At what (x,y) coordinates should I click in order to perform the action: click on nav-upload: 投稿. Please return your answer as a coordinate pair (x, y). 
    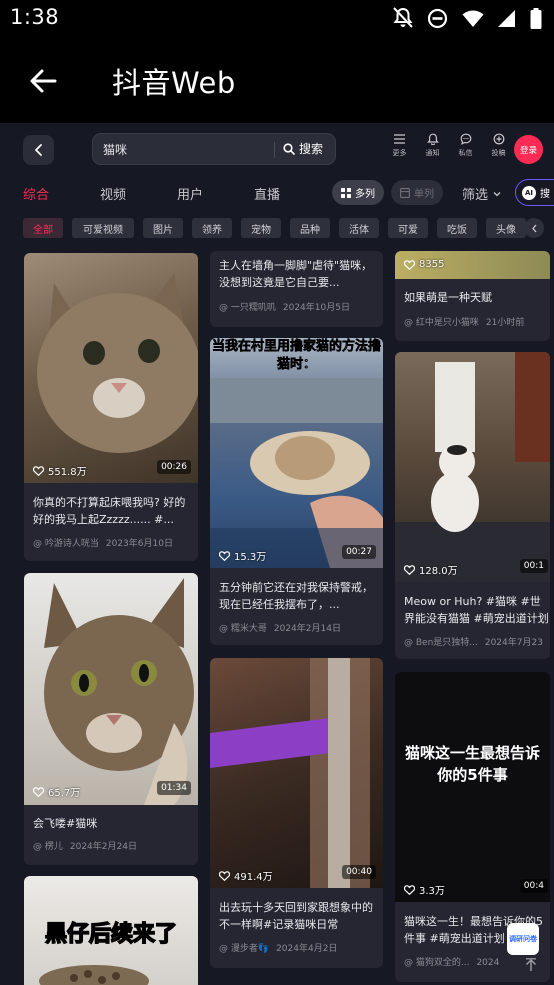
    Looking at the image, I should click on (498, 145).